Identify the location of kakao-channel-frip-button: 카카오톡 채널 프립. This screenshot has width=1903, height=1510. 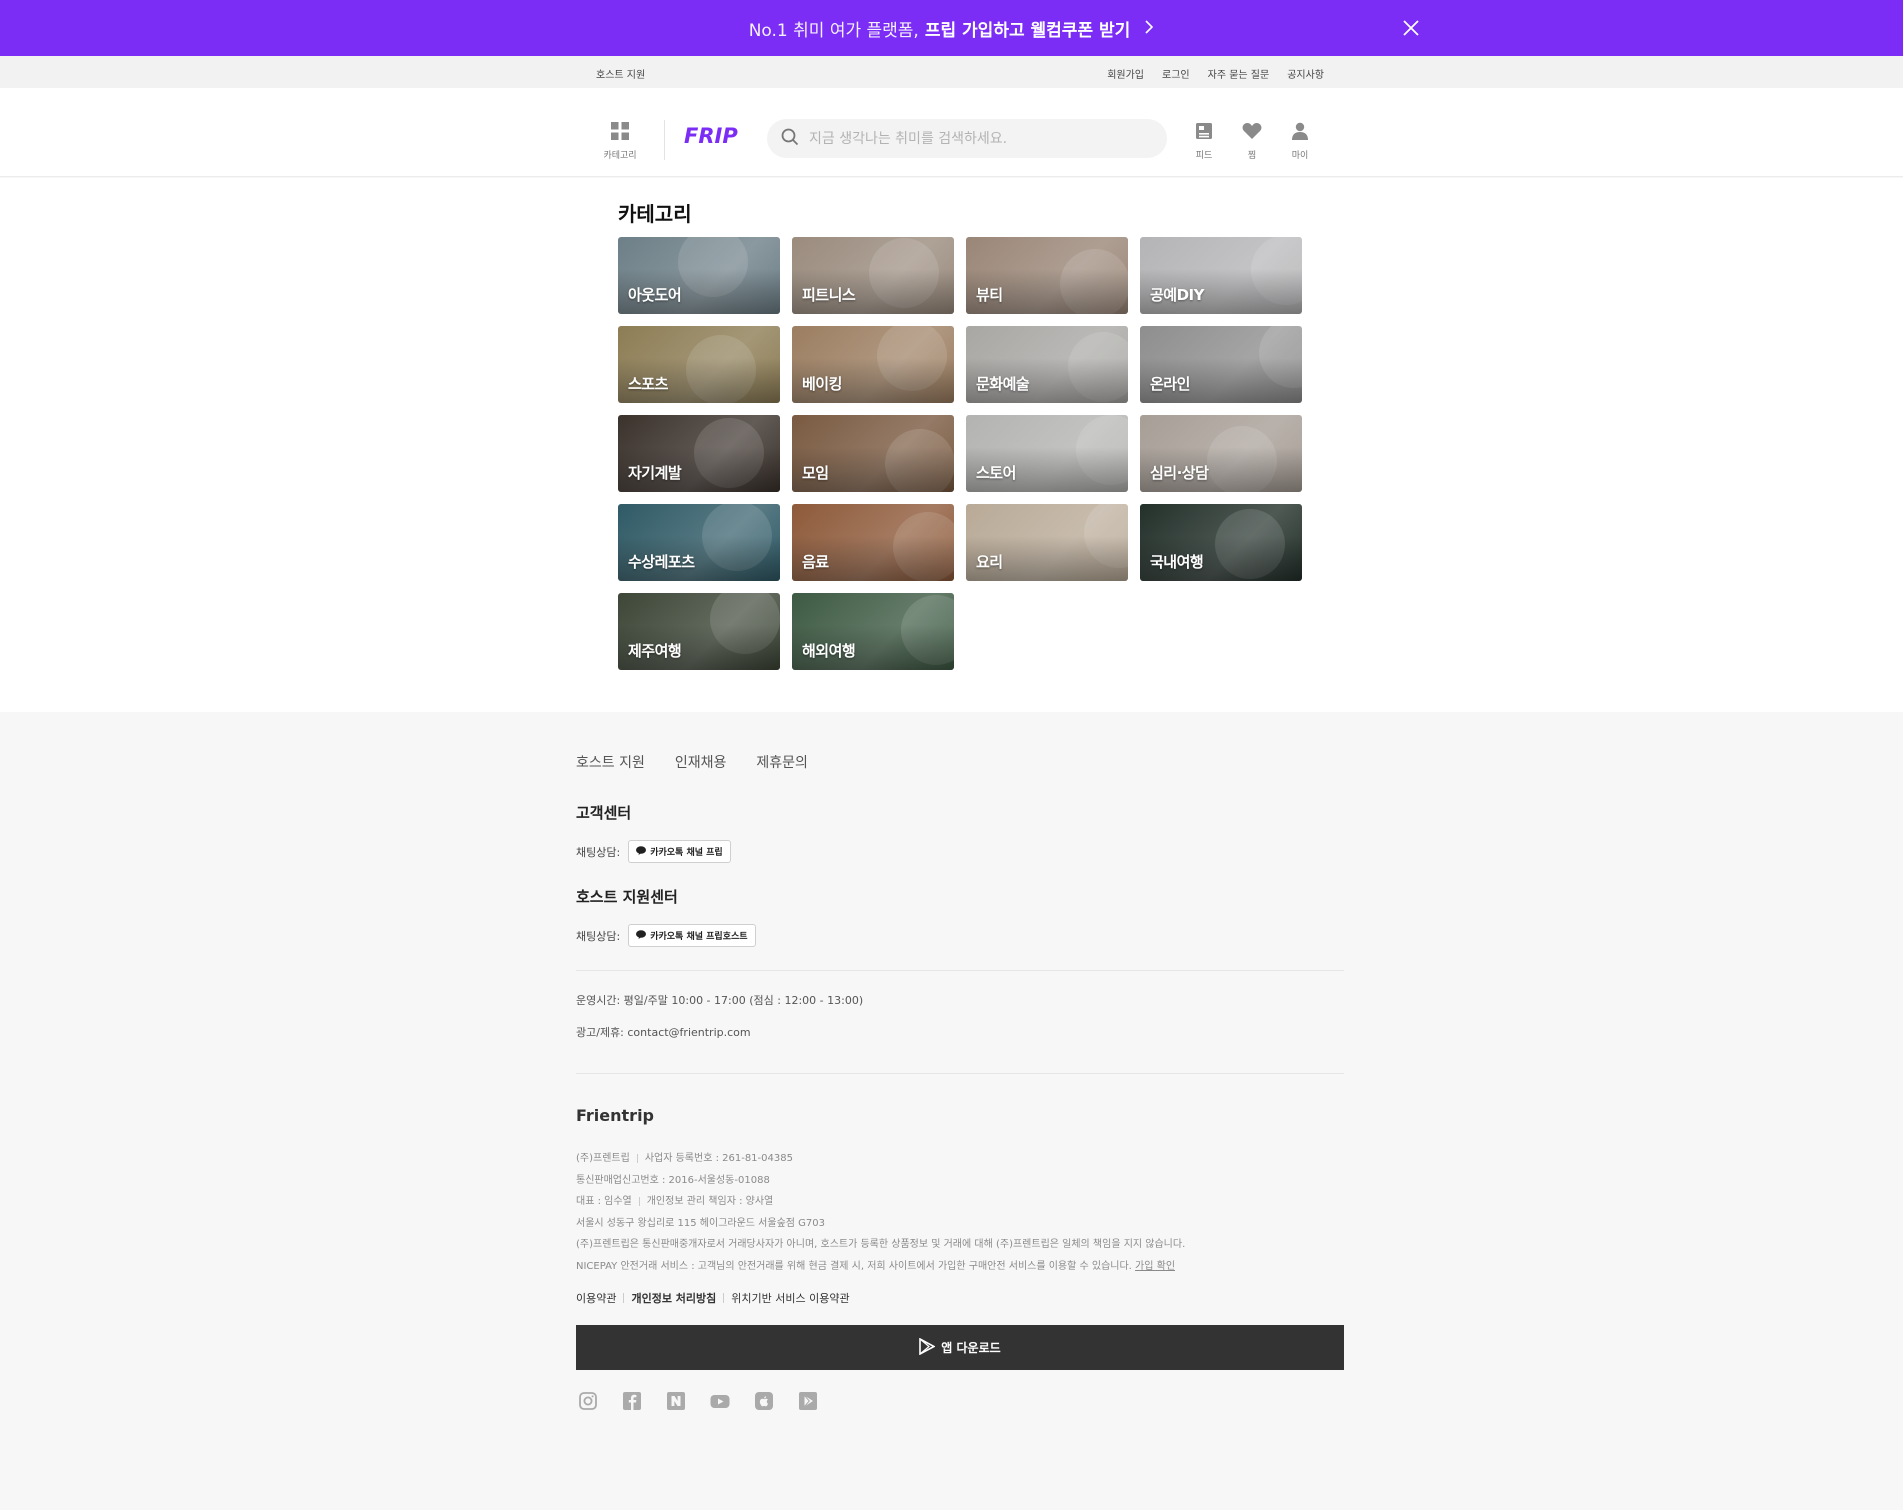
(679, 851).